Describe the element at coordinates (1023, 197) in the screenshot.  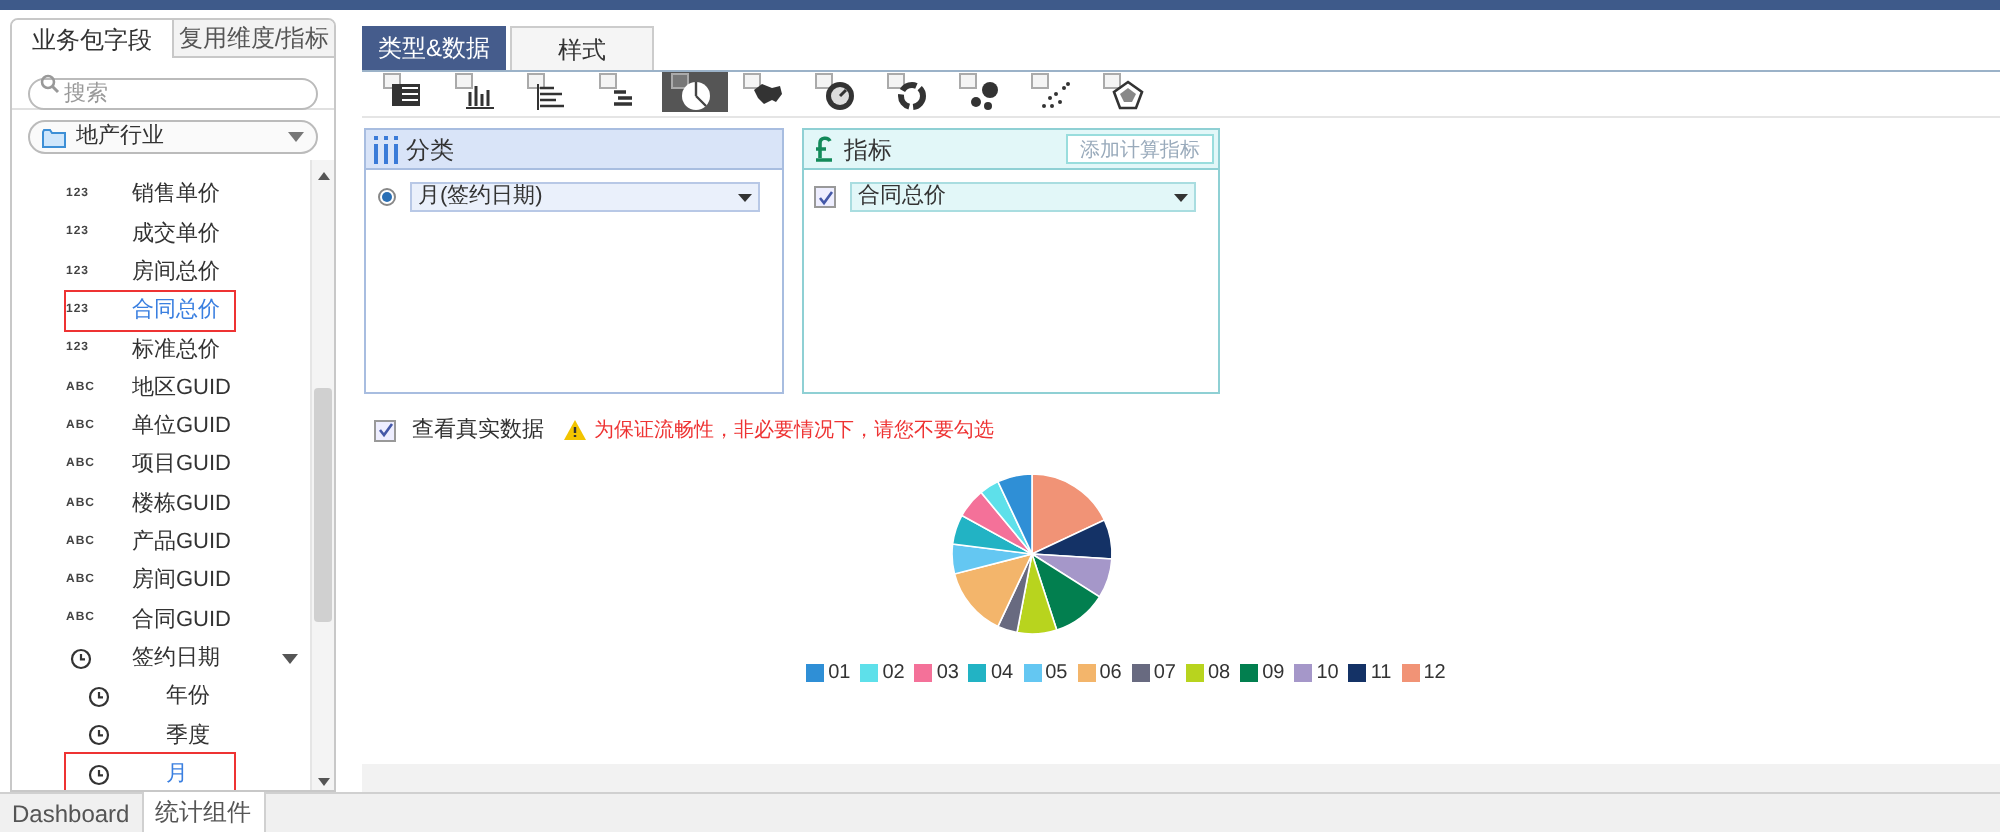
I see `metric-dropdown: 合同总价` at that location.